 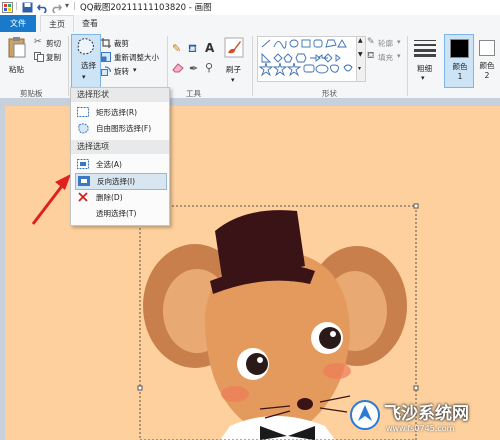 What do you see at coordinates (42, 7) in the screenshot?
I see `undo-icon` at bounding box center [42, 7].